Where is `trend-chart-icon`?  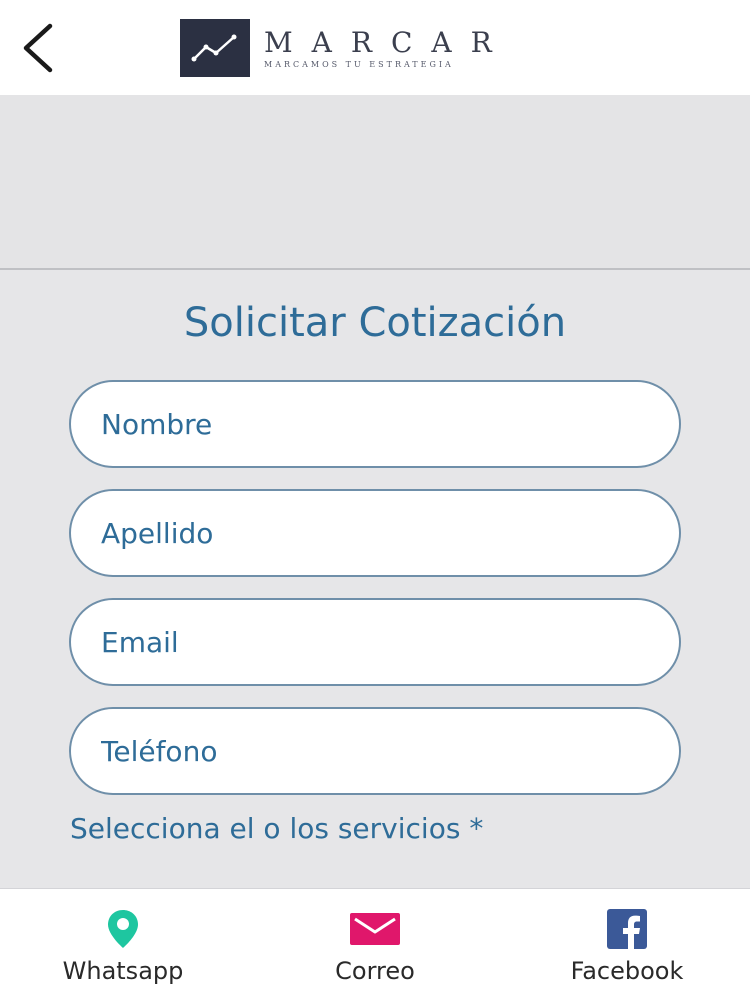 trend-chart-icon is located at coordinates (214, 48).